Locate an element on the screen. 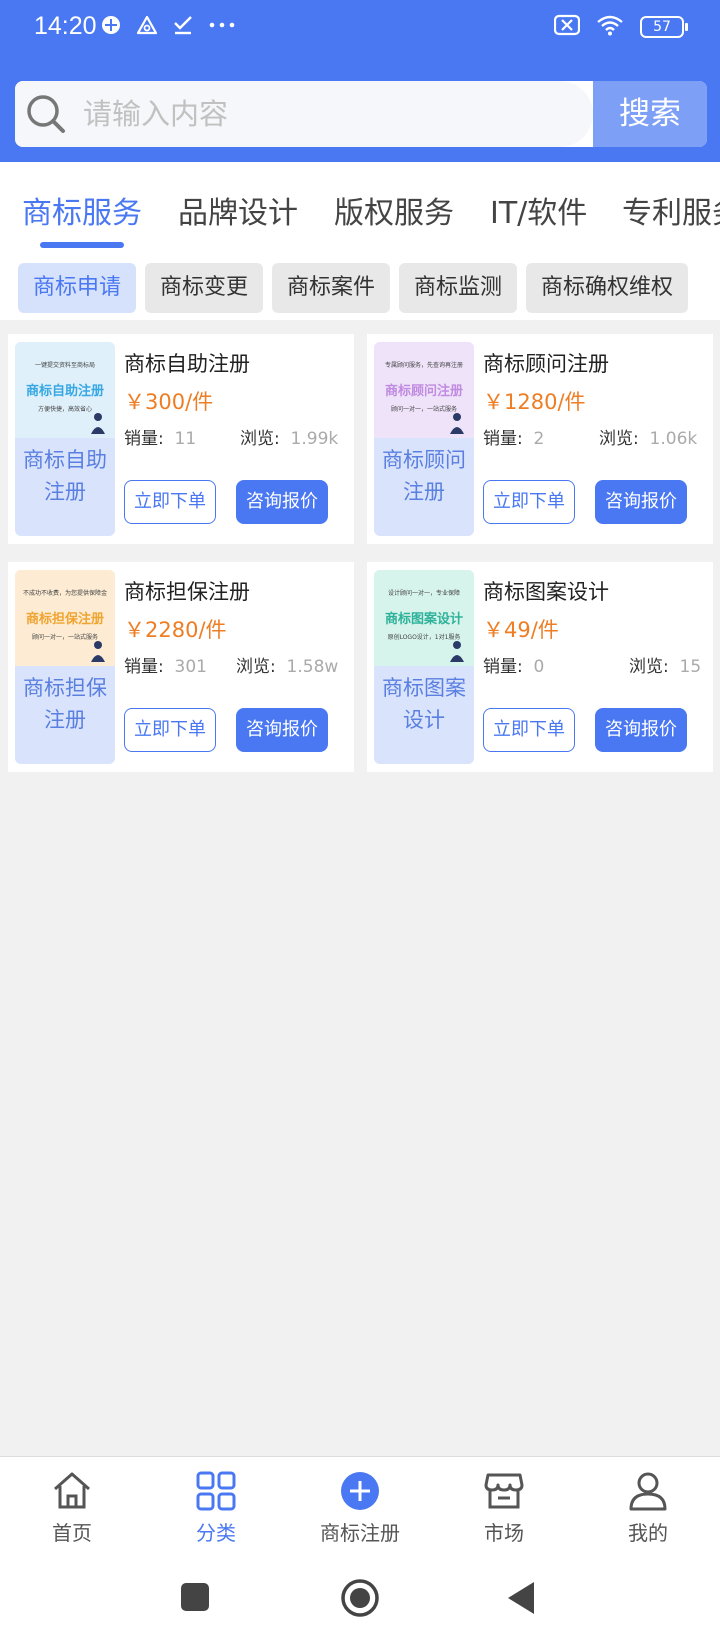 Image resolution: width=720 pixels, height=1650 pixels. search-button: 搜索 is located at coordinates (650, 114).